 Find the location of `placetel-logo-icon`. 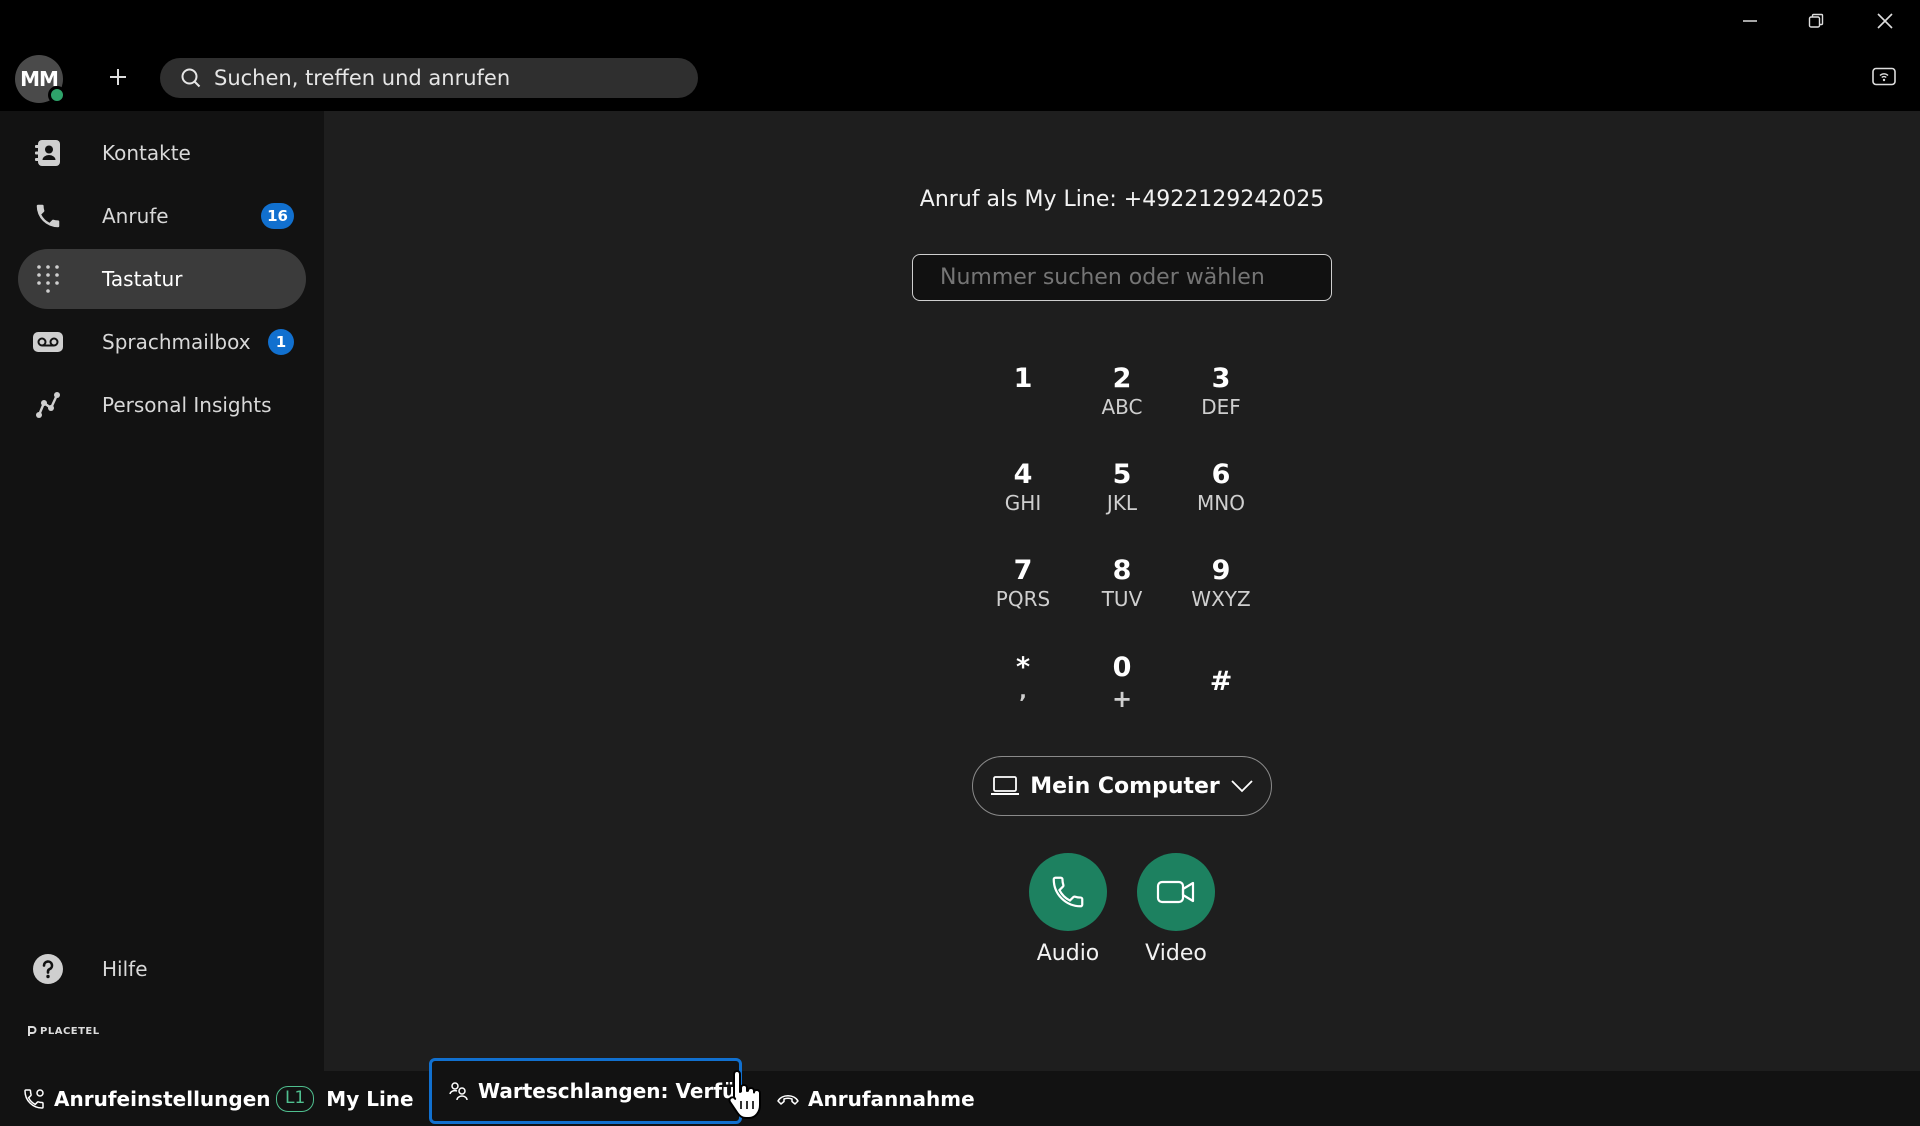

placetel-logo-icon is located at coordinates (32, 1031).